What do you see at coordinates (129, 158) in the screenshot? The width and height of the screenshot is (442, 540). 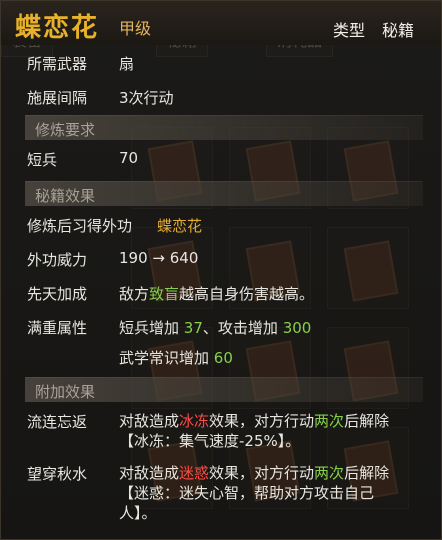 I see `requirement-value: 70` at bounding box center [129, 158].